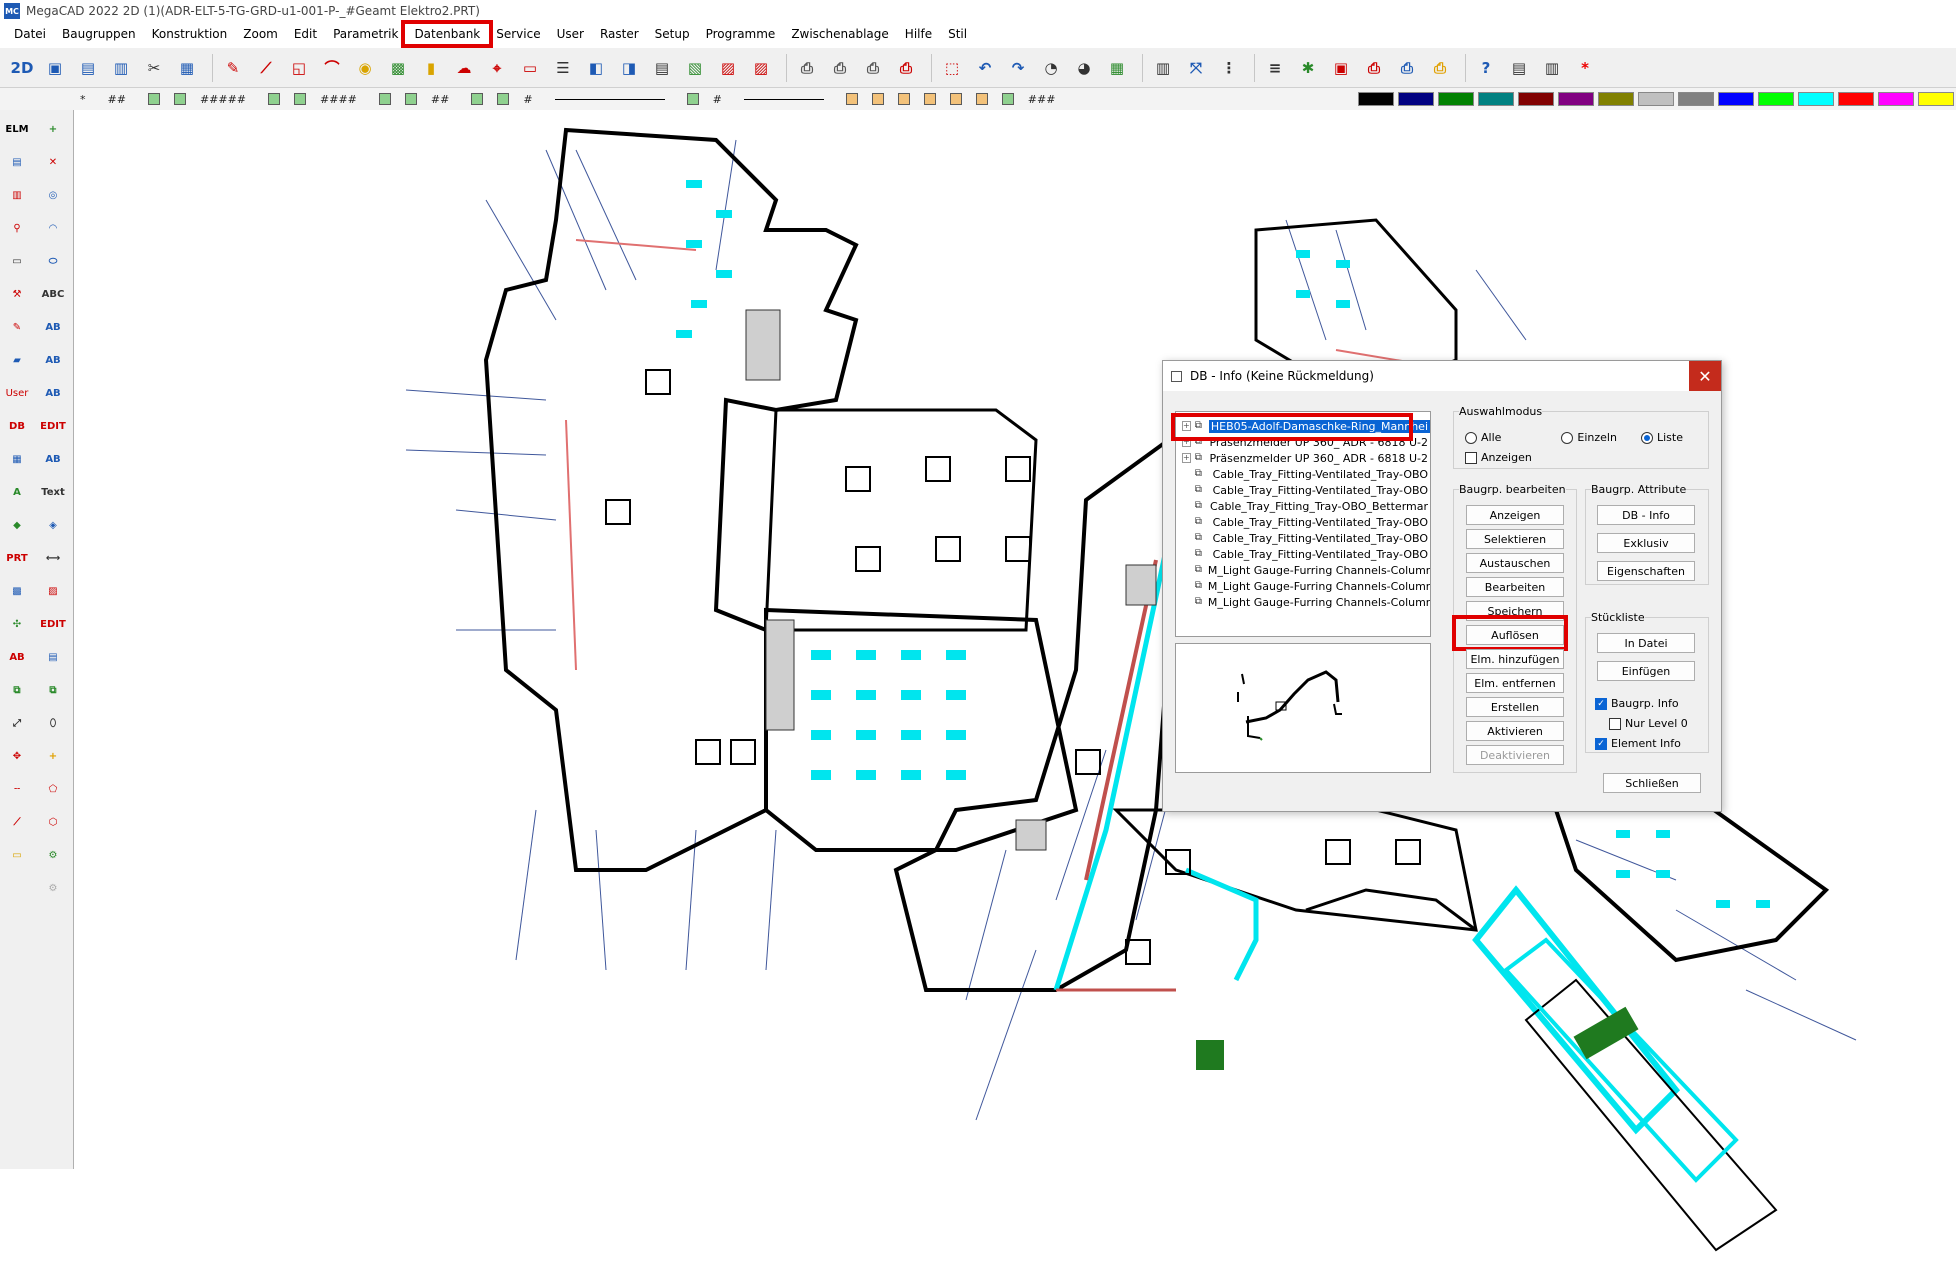 The width and height of the screenshot is (1956, 1272). Describe the element at coordinates (88, 68) in the screenshot. I see `open-prt-icon: ▤` at that location.